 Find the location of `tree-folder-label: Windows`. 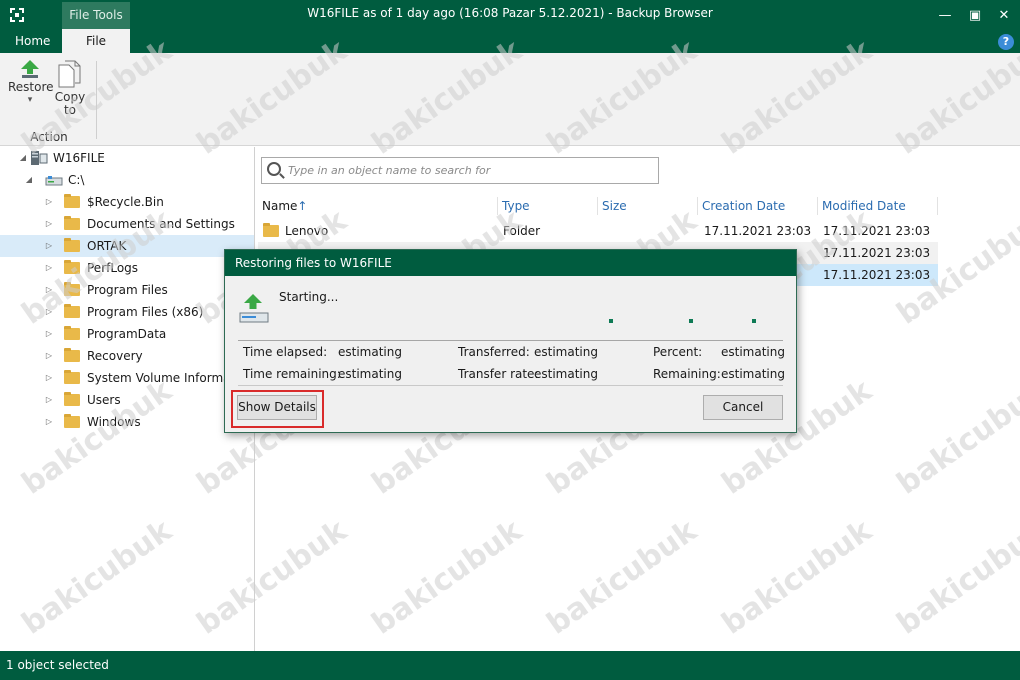

tree-folder-label: Windows is located at coordinates (114, 422).